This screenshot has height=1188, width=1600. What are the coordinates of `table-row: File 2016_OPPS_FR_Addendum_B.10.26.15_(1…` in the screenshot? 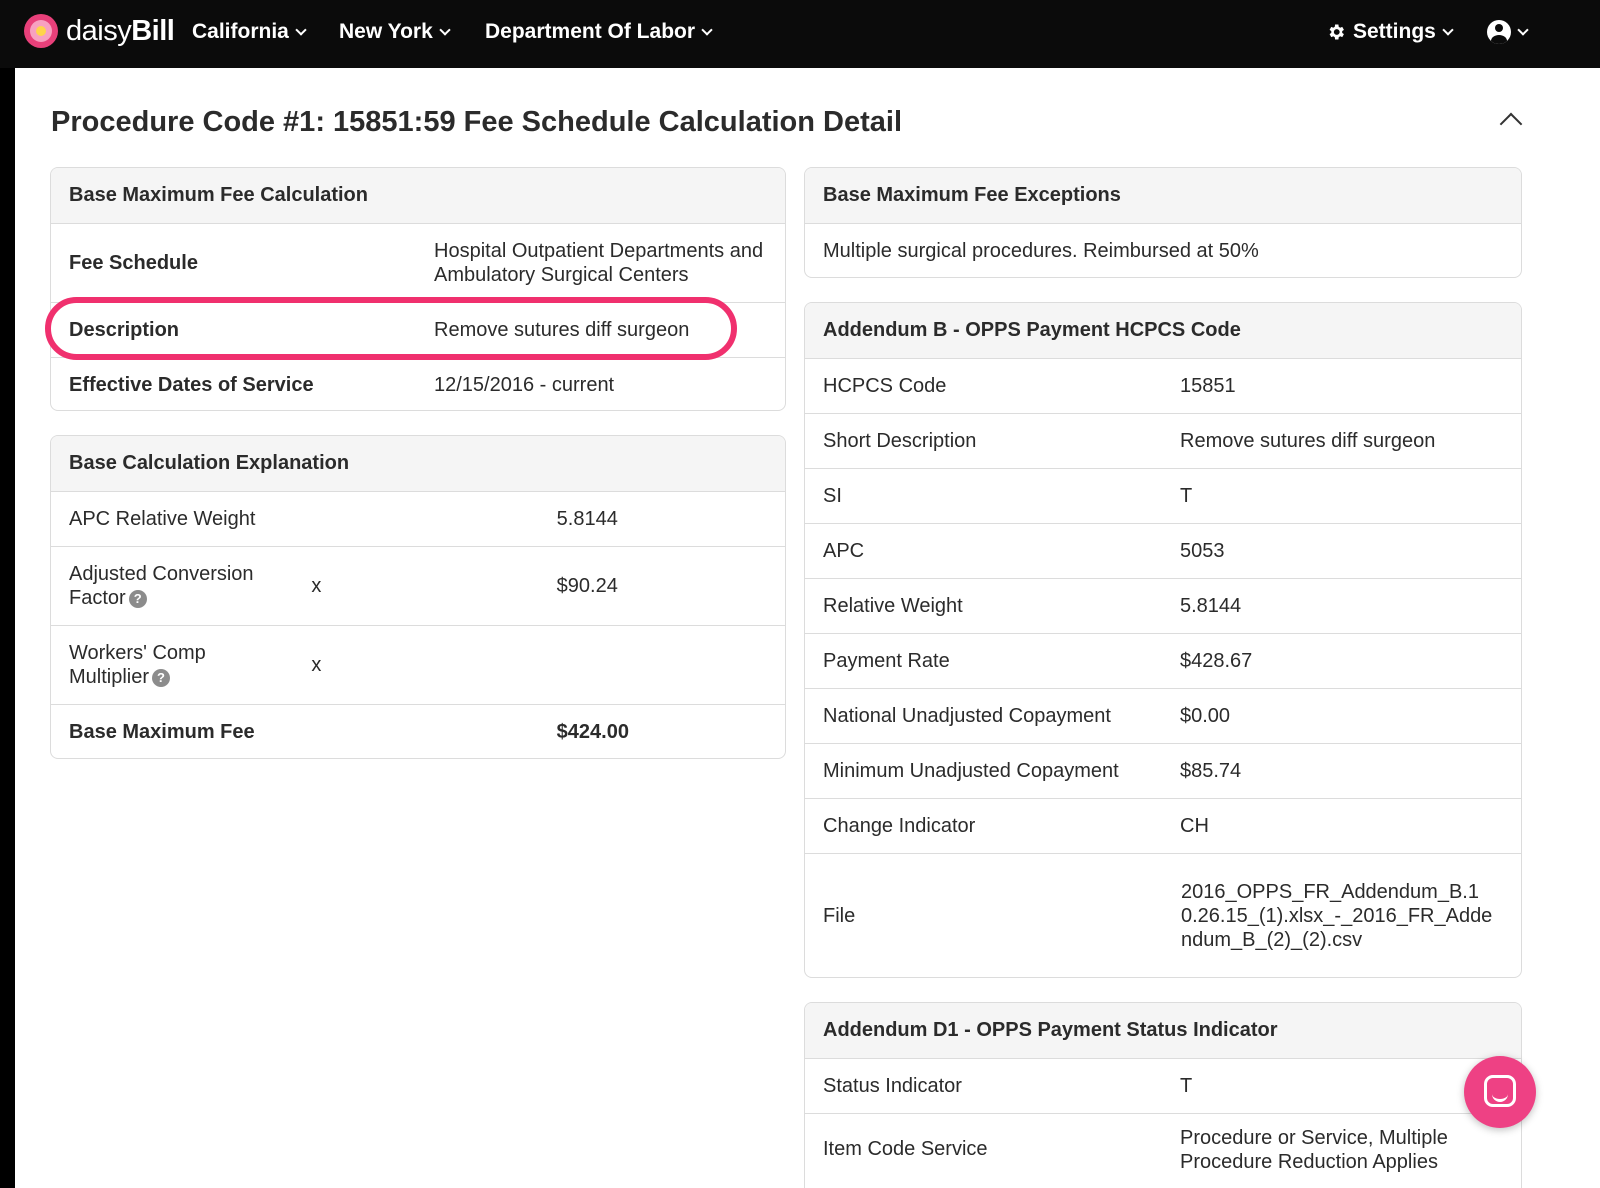 It's located at (1163, 915).